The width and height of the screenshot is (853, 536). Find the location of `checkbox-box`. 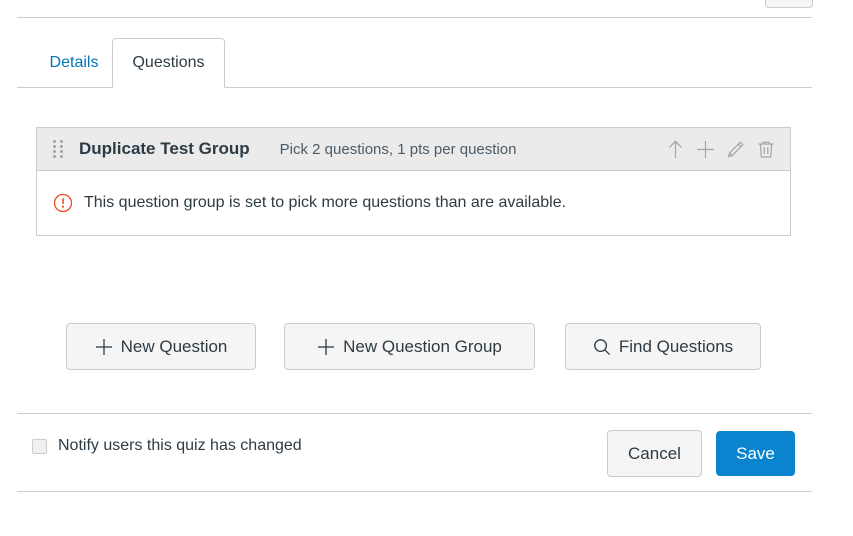

checkbox-box is located at coordinates (39, 446).